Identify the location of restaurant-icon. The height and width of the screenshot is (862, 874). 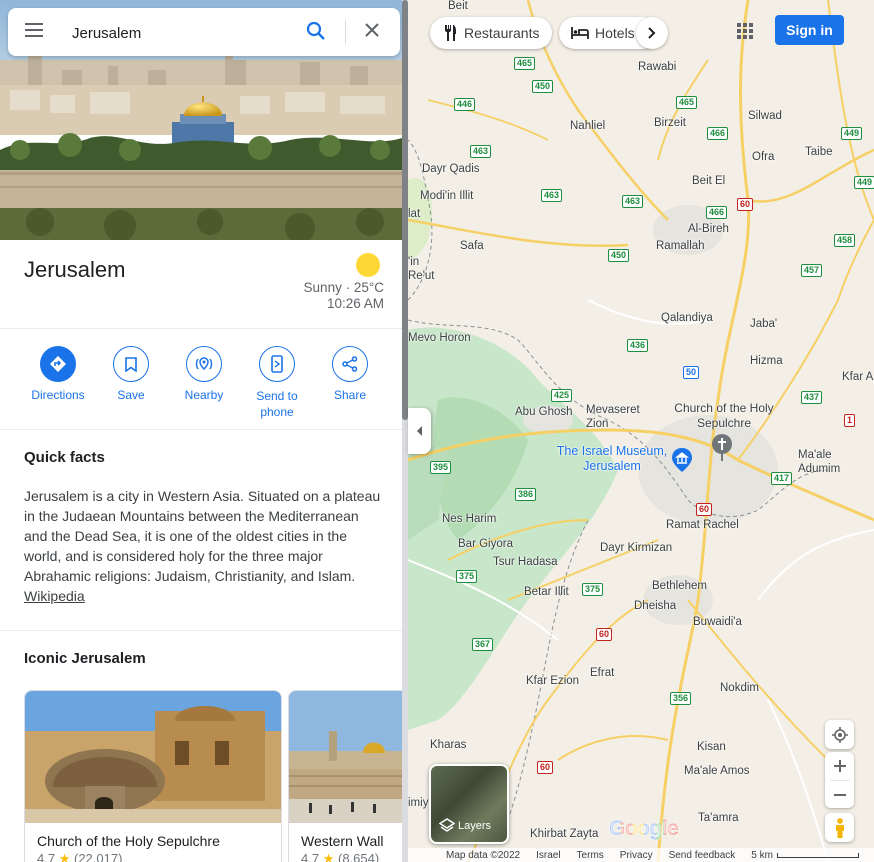
(450, 33).